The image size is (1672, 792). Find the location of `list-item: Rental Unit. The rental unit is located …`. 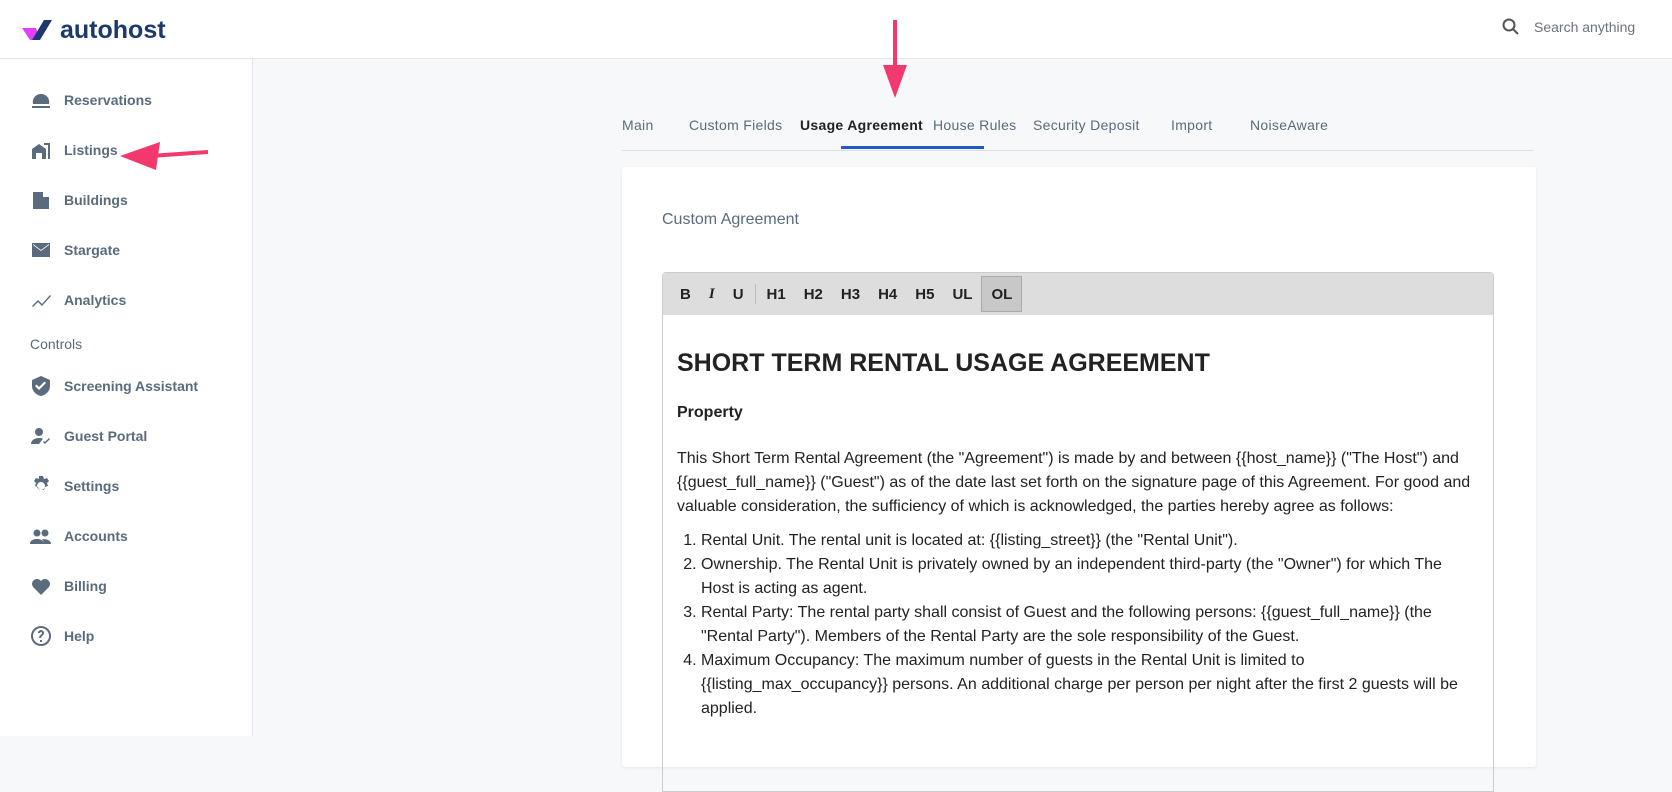

list-item: Rental Unit. The rental unit is located … is located at coordinates (1090, 541).